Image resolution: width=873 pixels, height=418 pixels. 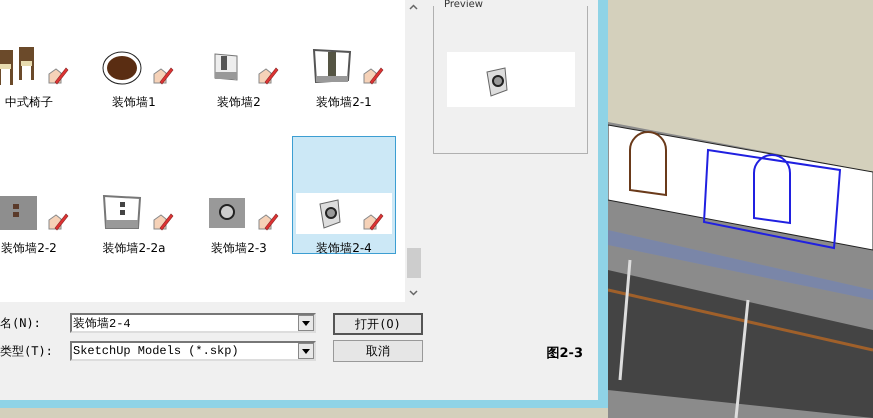 I want to click on scroll-down-icon, so click(x=413, y=293).